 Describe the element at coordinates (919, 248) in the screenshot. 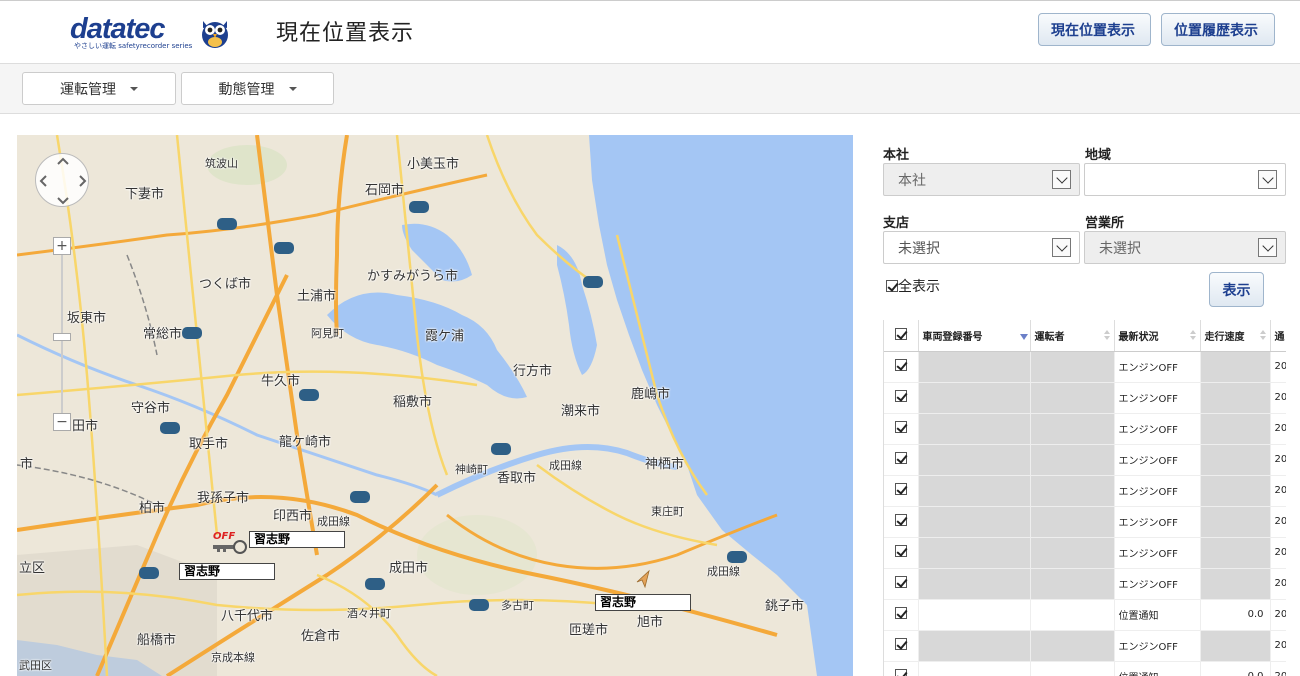

I see `branch-value: 未選択` at that location.